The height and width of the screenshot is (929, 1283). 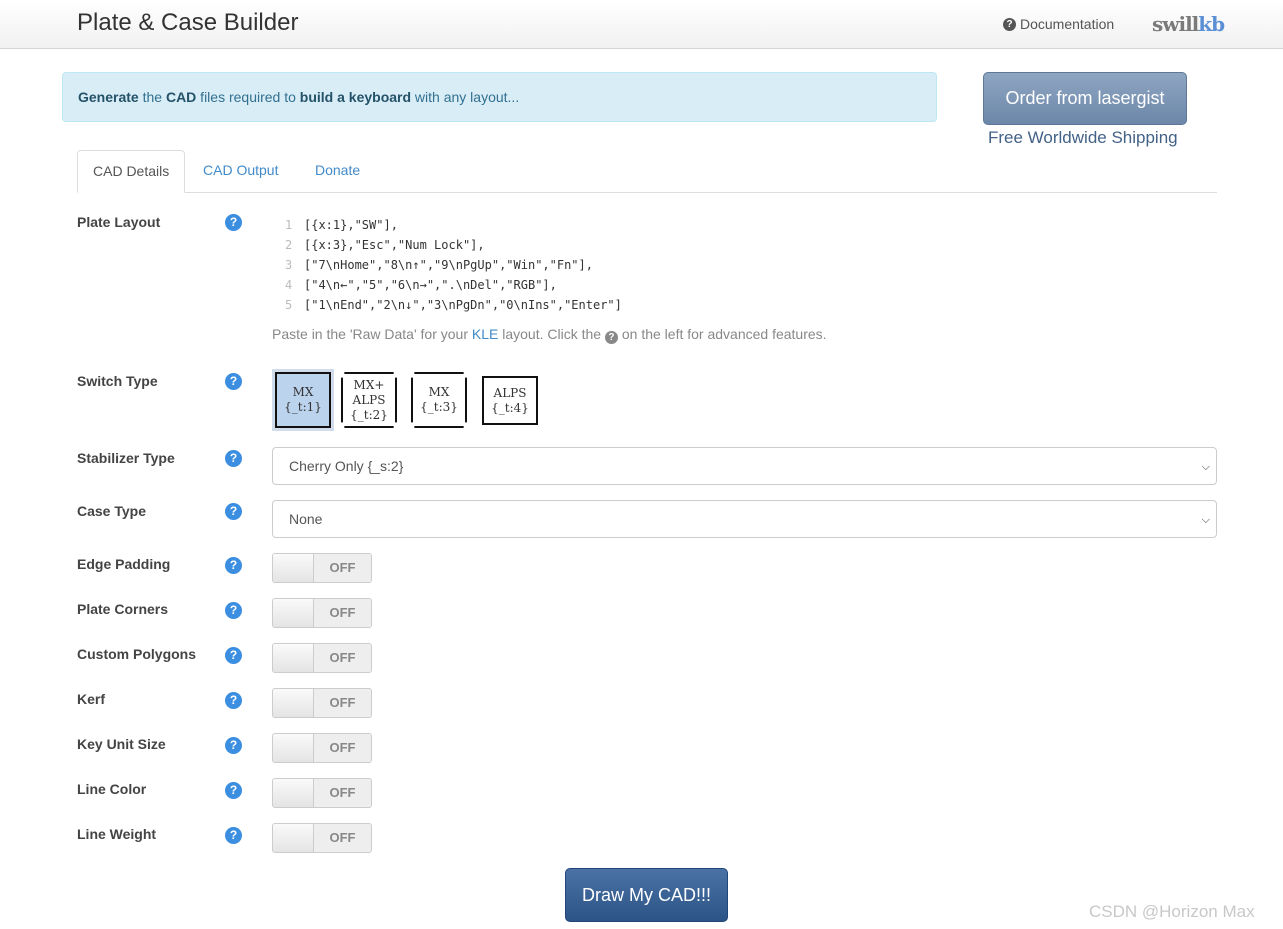 What do you see at coordinates (123, 609) in the screenshot?
I see `toggle-label: Plate Corners` at bounding box center [123, 609].